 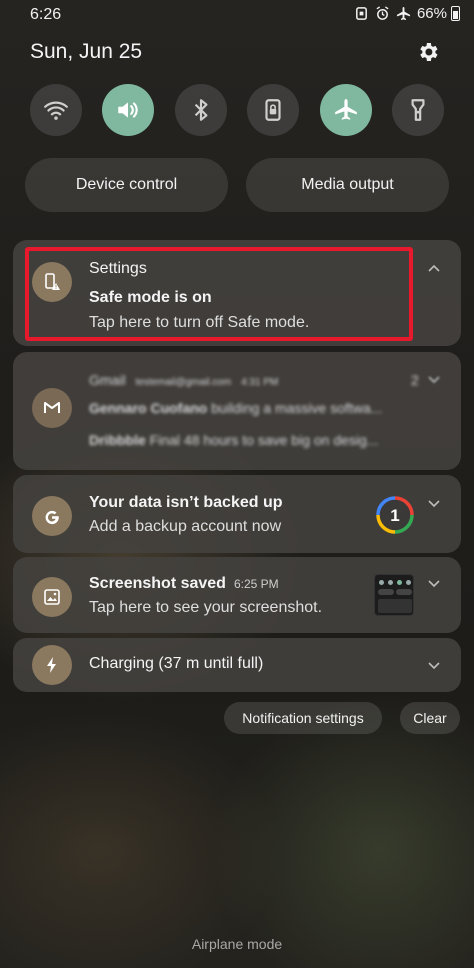 I want to click on rotation-lock-toggle, so click(x=273, y=110).